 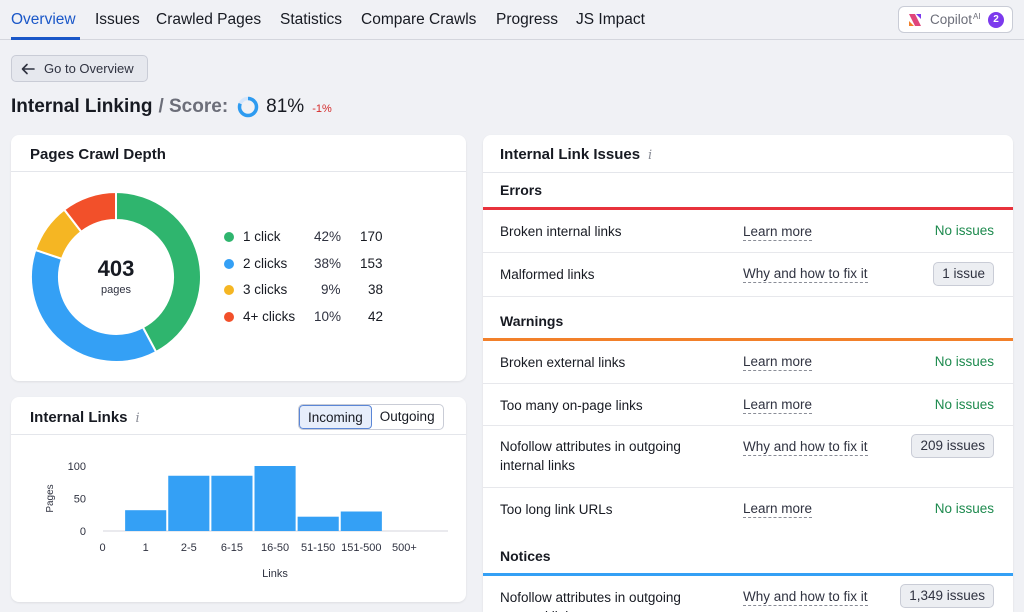 What do you see at coordinates (265, 263) in the screenshot?
I see `legend-label: 2 clicks` at bounding box center [265, 263].